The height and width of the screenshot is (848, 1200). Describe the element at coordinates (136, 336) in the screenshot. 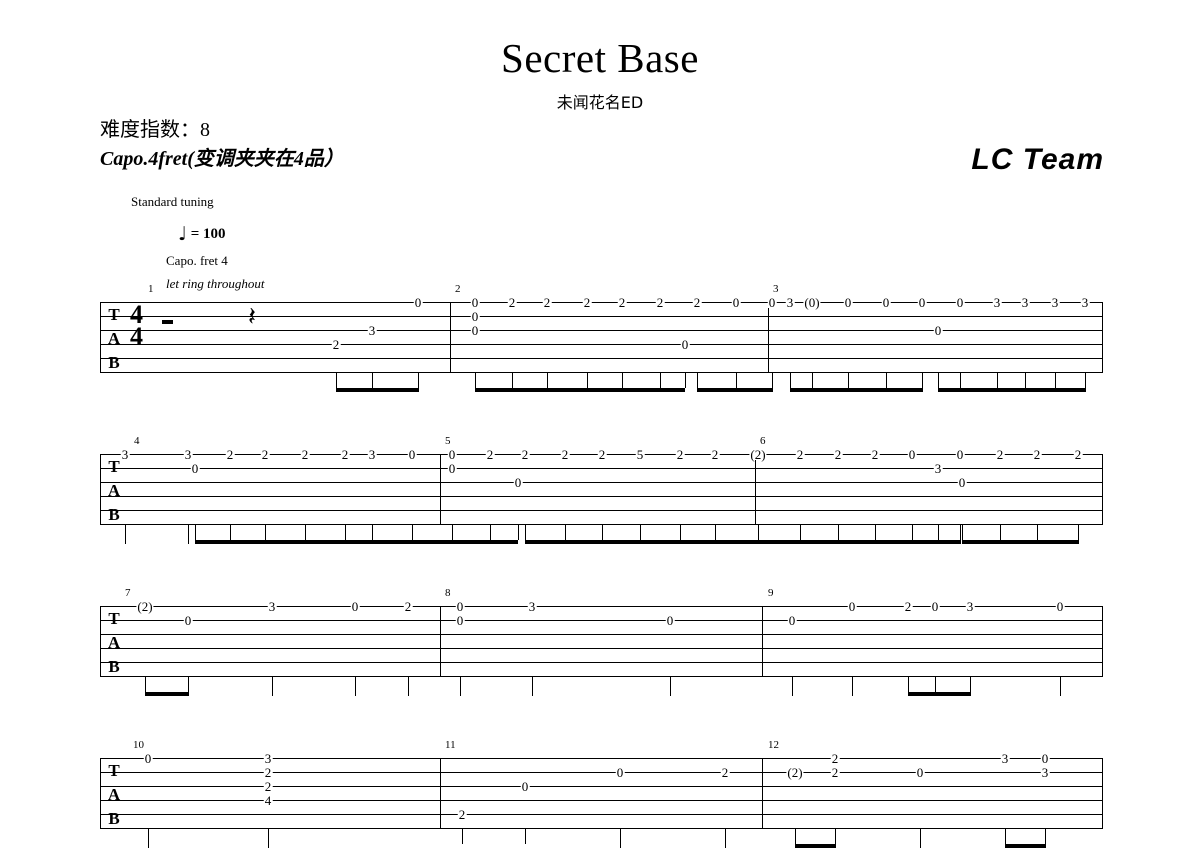

I see `time-signature-denominator: 4` at that location.